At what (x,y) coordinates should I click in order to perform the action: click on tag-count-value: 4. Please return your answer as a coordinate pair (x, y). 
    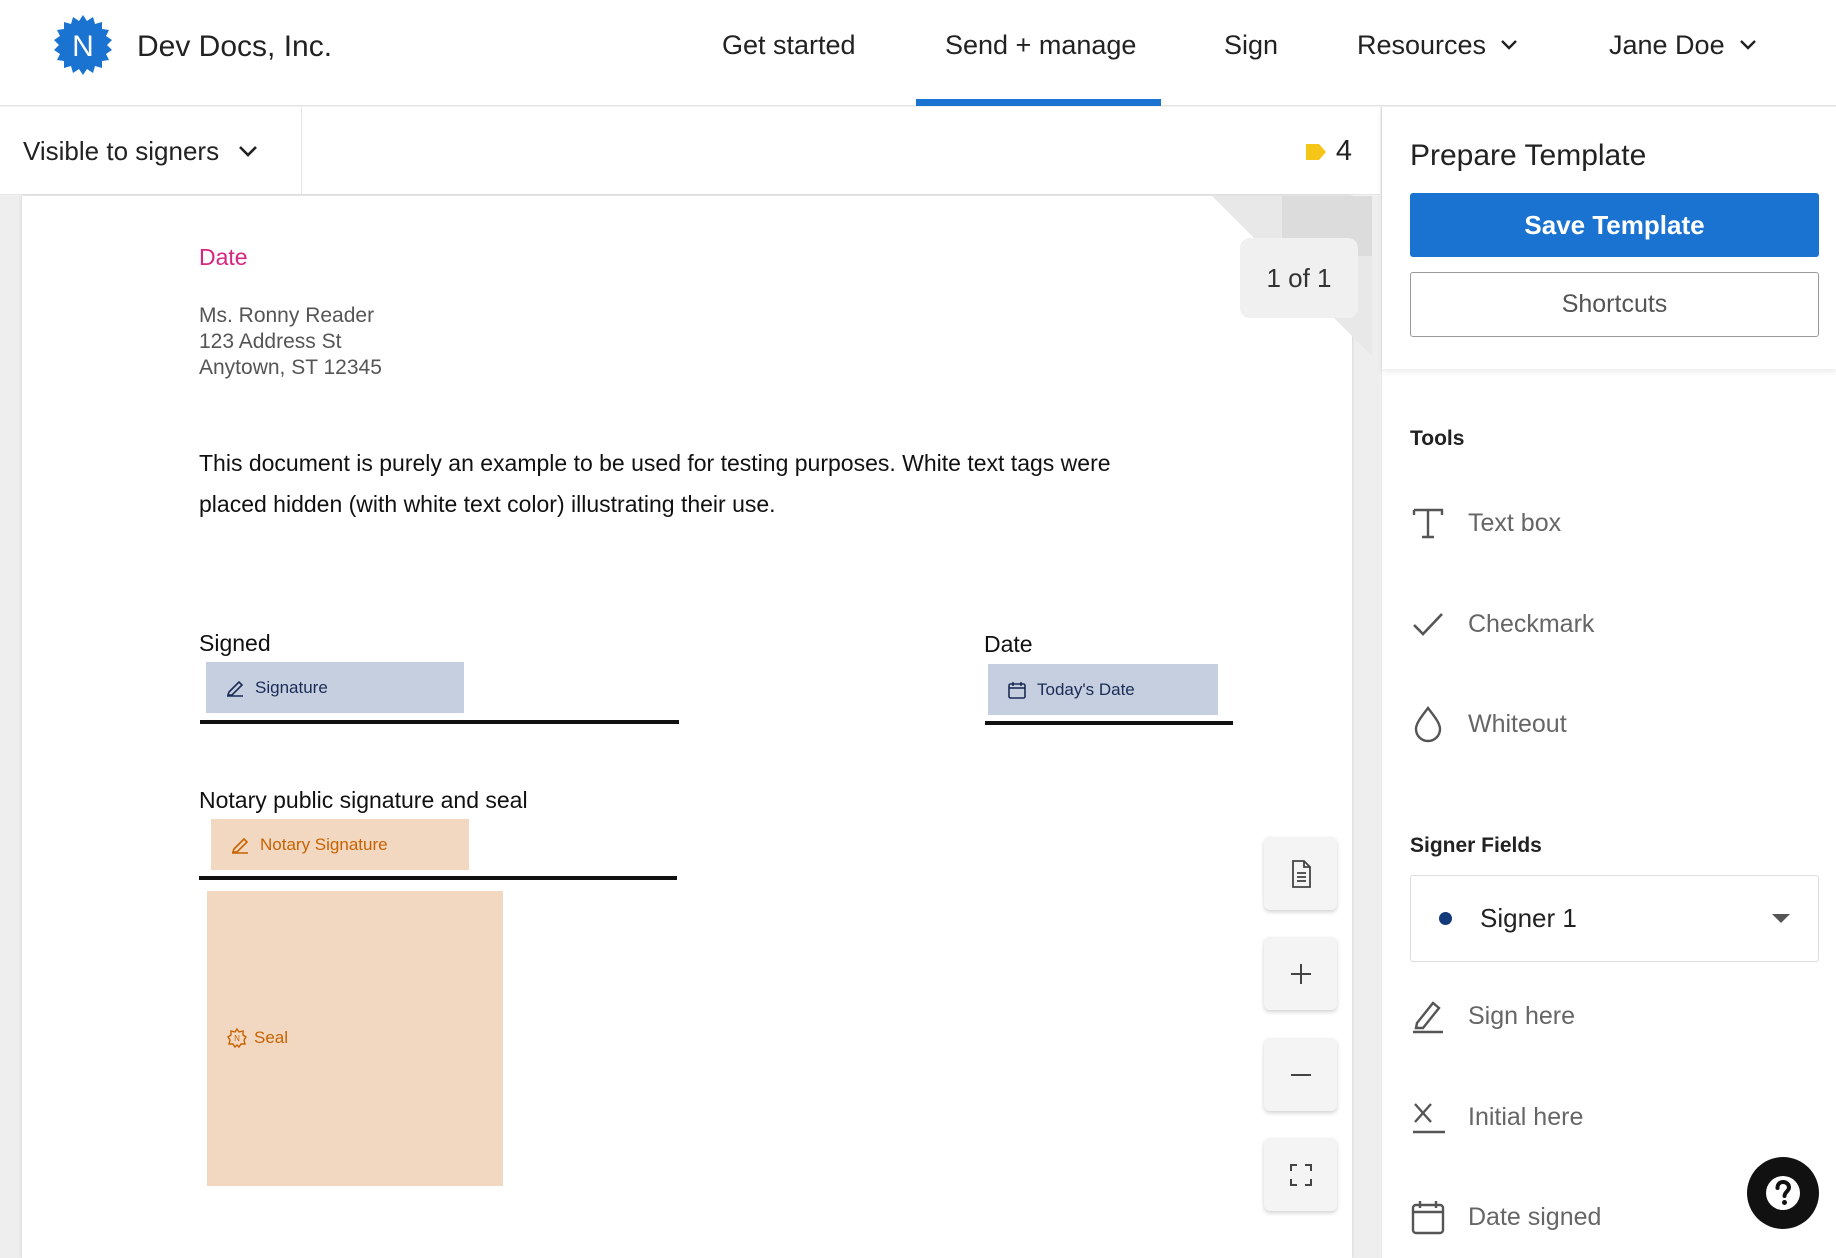
    Looking at the image, I should click on (1343, 151).